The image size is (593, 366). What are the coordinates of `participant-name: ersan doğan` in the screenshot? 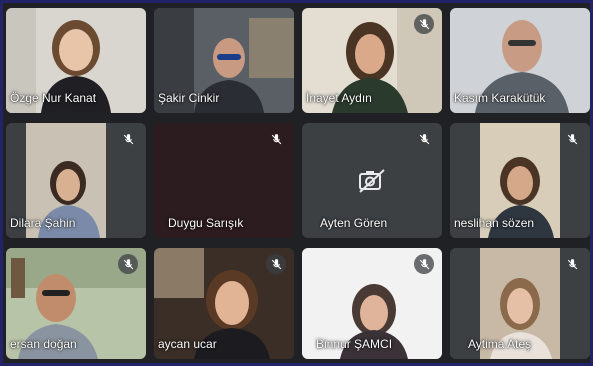 It's located at (43, 344).